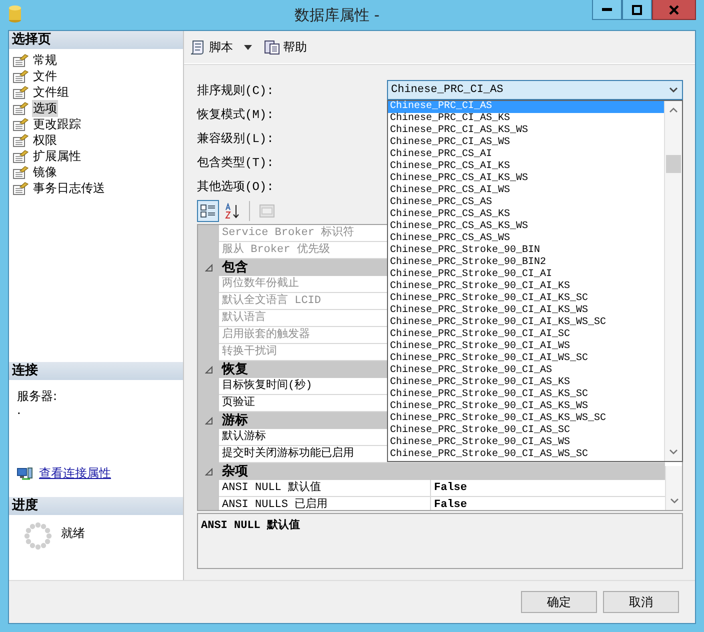 The width and height of the screenshot is (704, 632). Describe the element at coordinates (45, 140) in the screenshot. I see `page-item: 权限` at that location.